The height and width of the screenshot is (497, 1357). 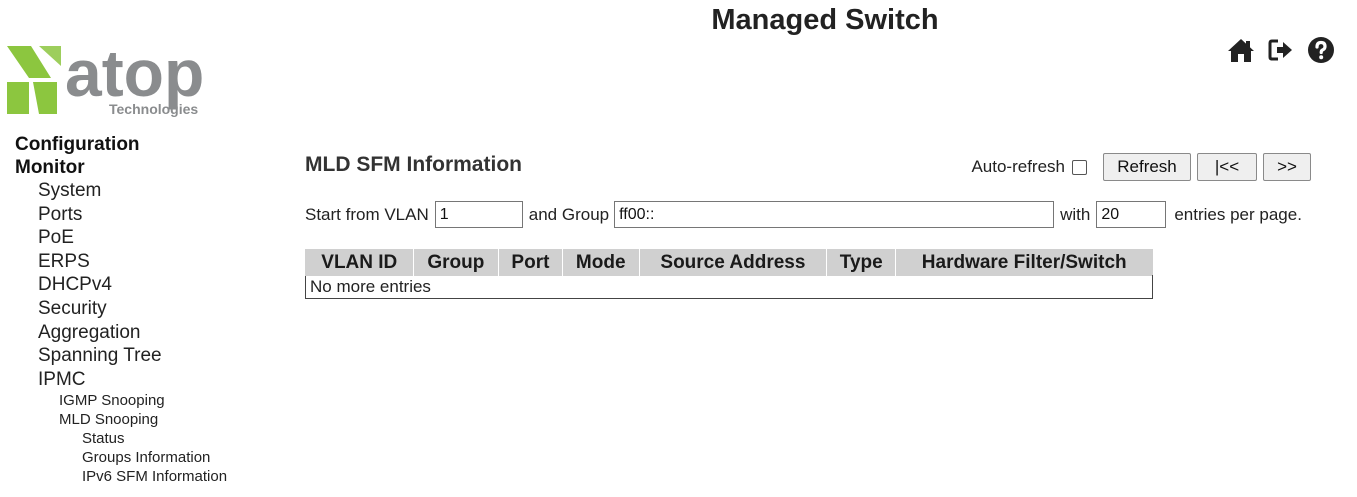 I want to click on logo-graphic: atop Technologies, so click(x=105, y=77).